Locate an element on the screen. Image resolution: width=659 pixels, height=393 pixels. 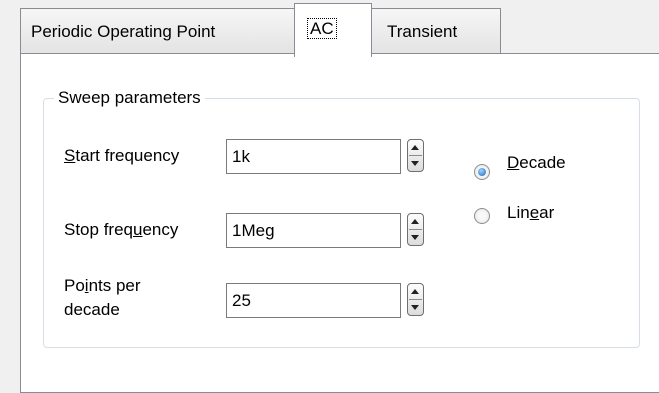
points-per-decade-spinner is located at coordinates (415, 299).